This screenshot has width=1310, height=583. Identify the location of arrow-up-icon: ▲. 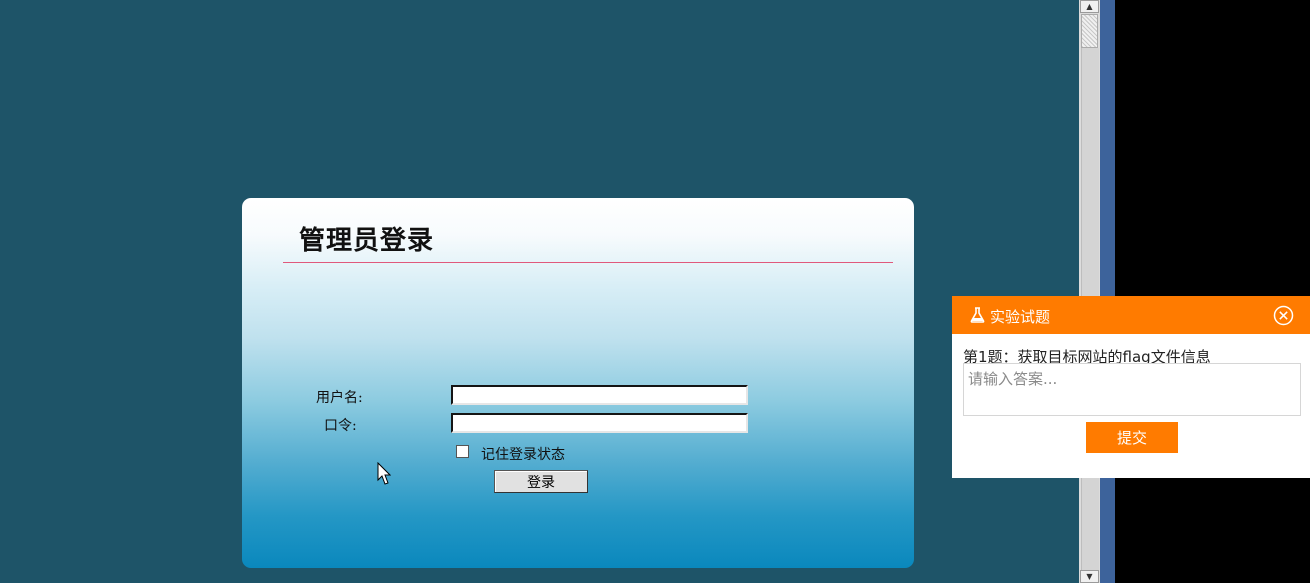
(1089, 6).